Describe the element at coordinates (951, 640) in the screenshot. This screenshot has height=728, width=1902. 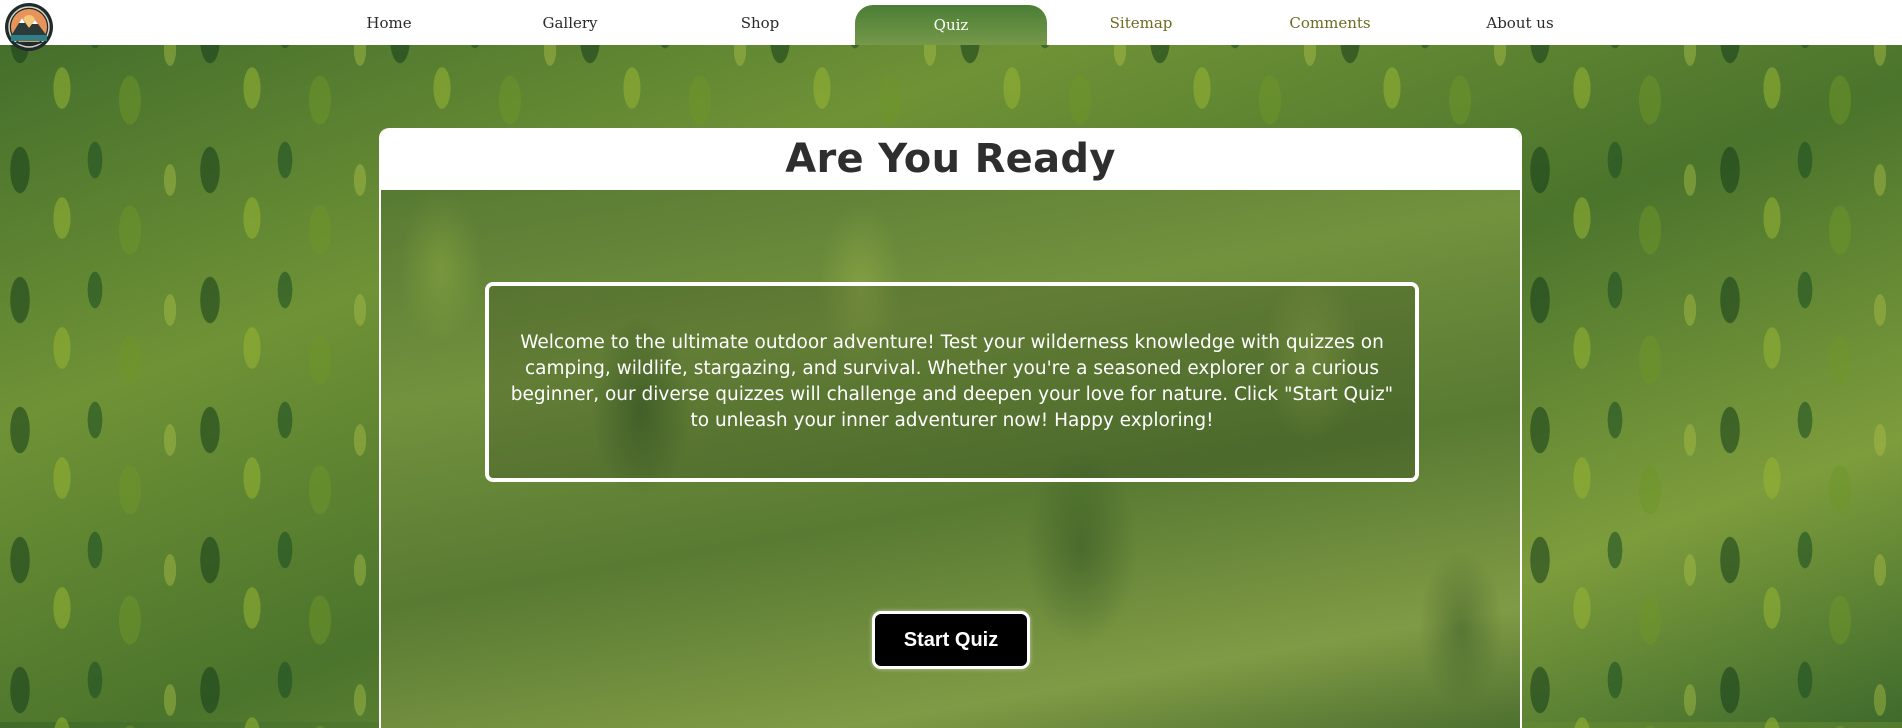
I see `start-quiz-button: Start Quiz` at that location.